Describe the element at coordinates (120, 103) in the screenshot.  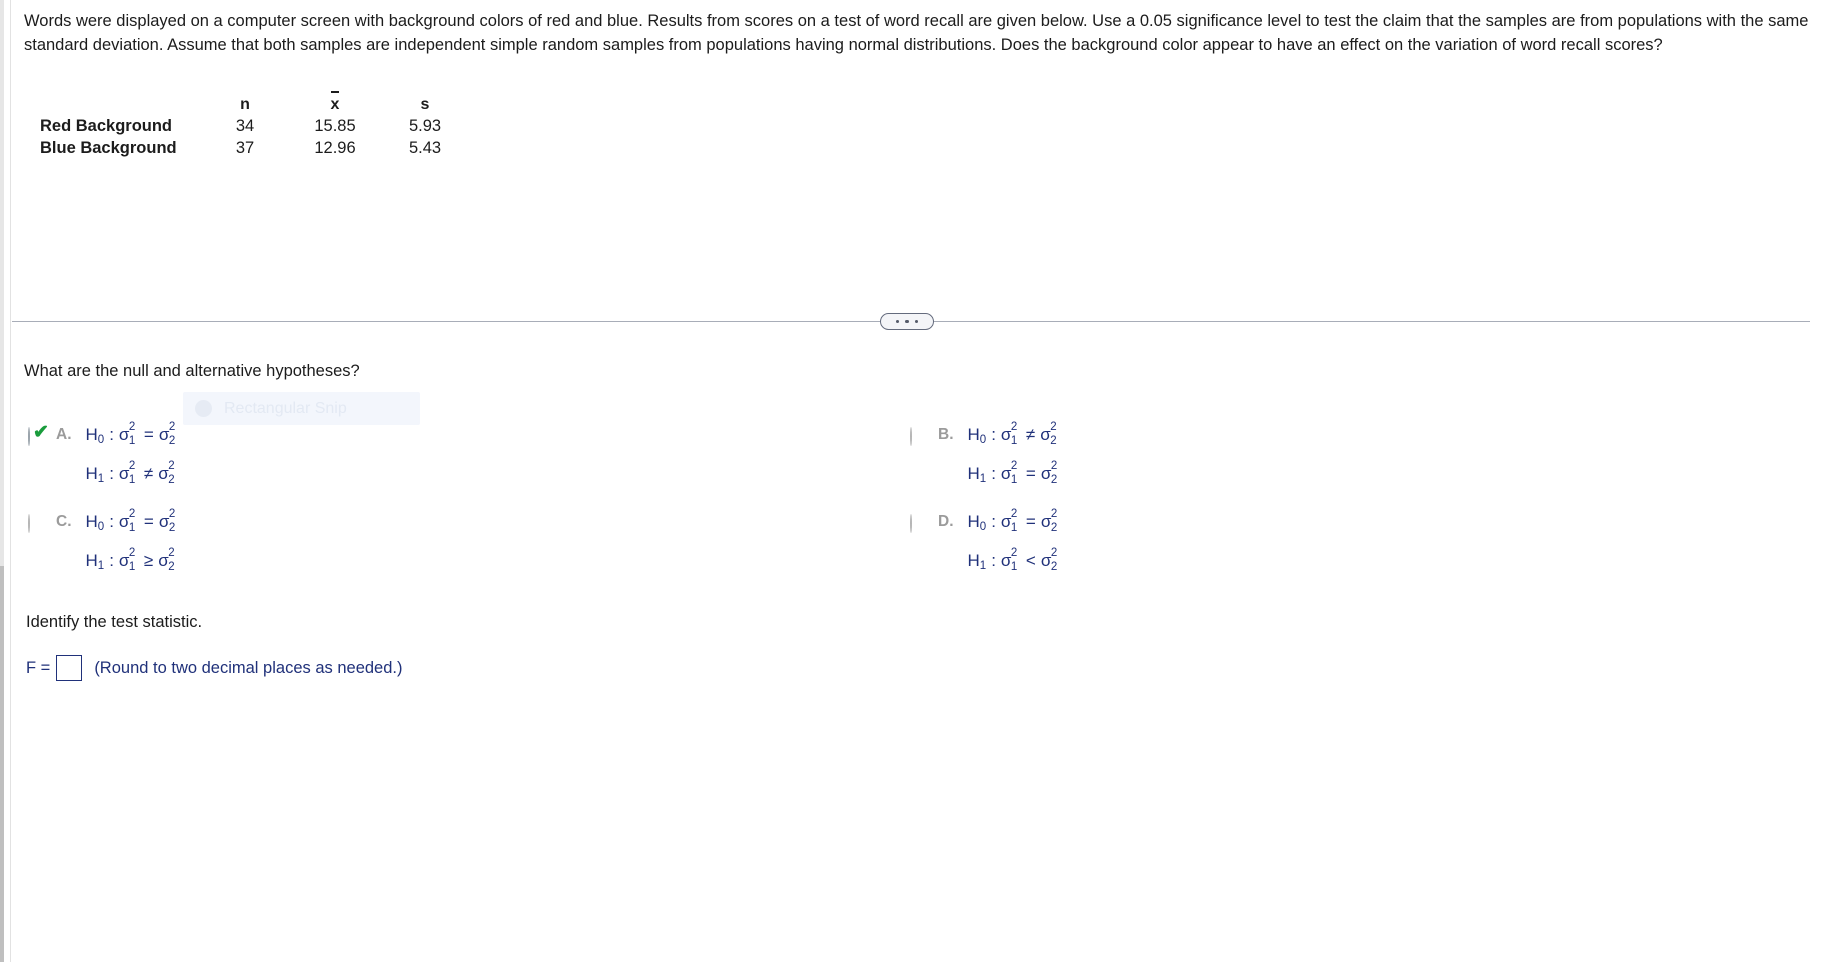
I see `table-corner-cell` at that location.